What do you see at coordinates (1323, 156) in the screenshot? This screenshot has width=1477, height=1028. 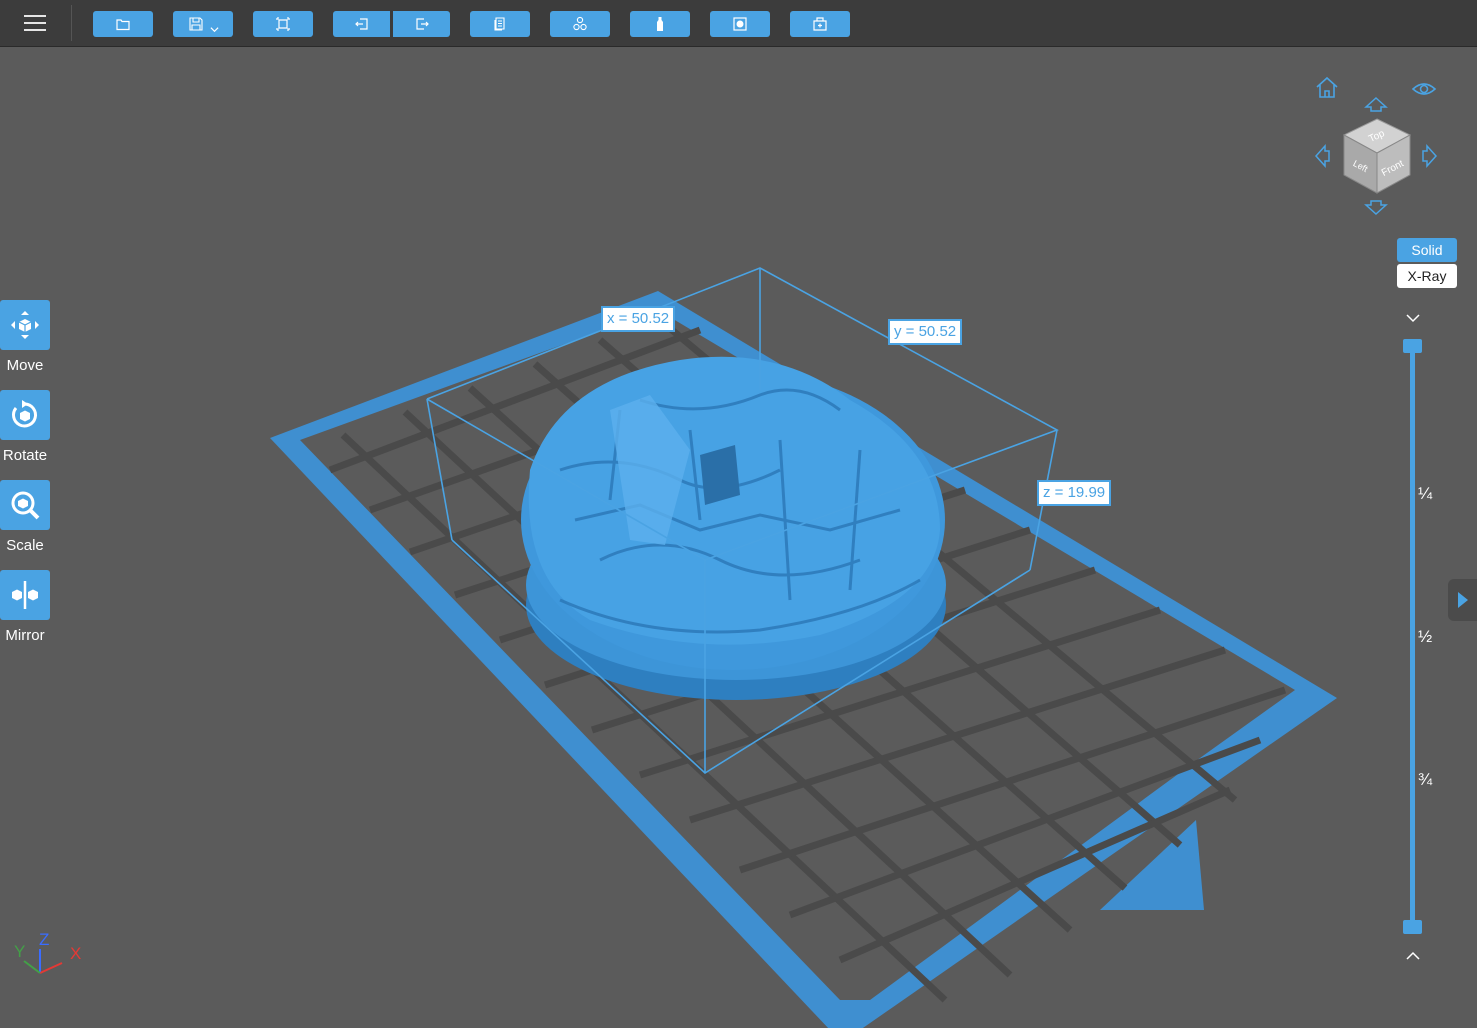 I see `rotate-left-arrow-icon` at bounding box center [1323, 156].